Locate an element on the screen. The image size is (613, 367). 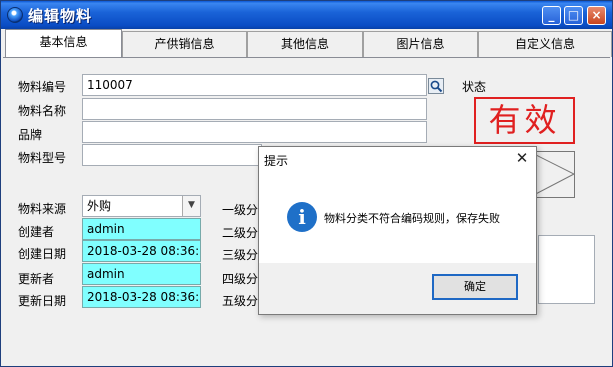
updated-date-field: 2018-03-28 08:36:39 is located at coordinates (141, 297).